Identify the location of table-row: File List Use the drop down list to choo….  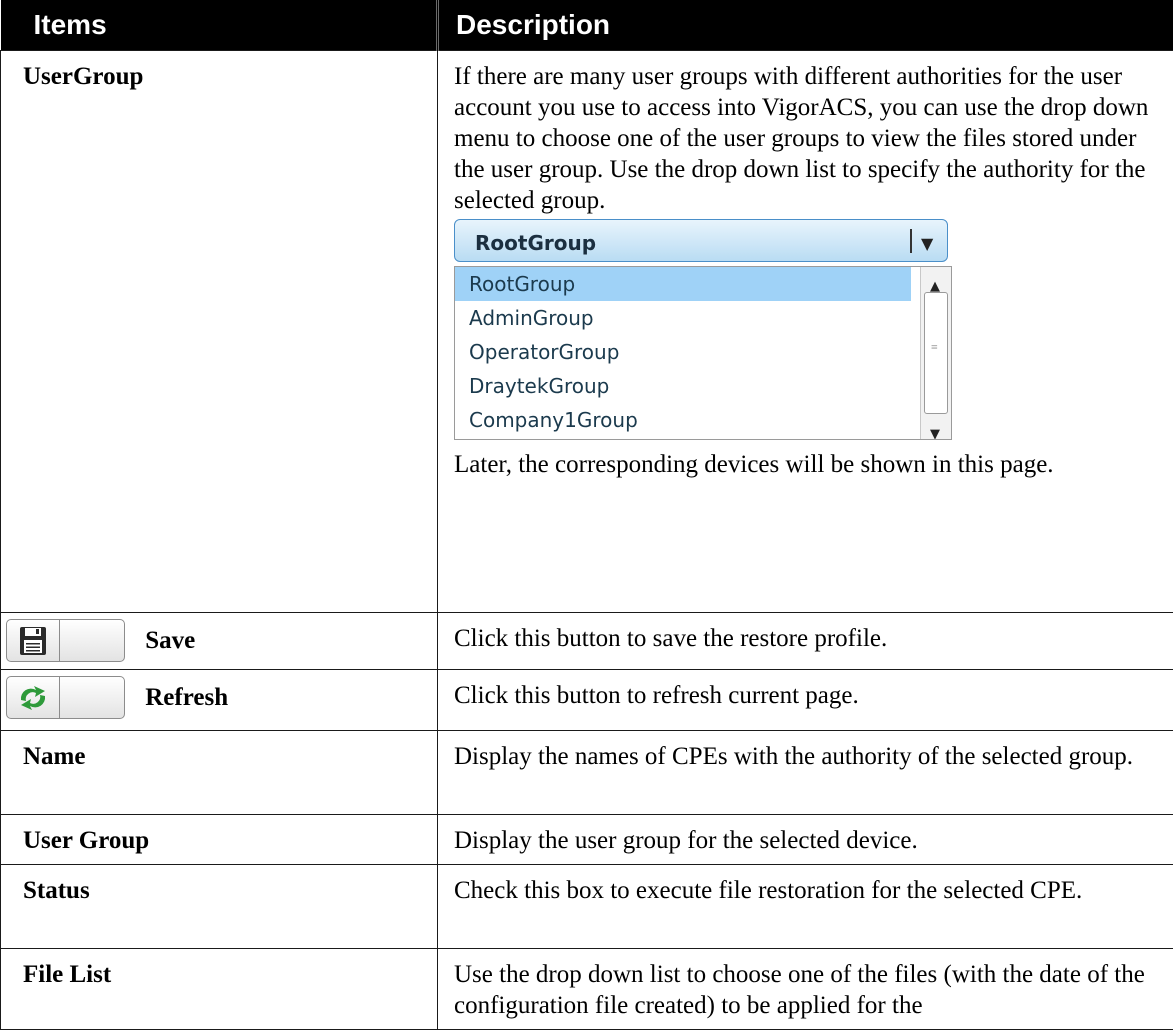
(587, 989).